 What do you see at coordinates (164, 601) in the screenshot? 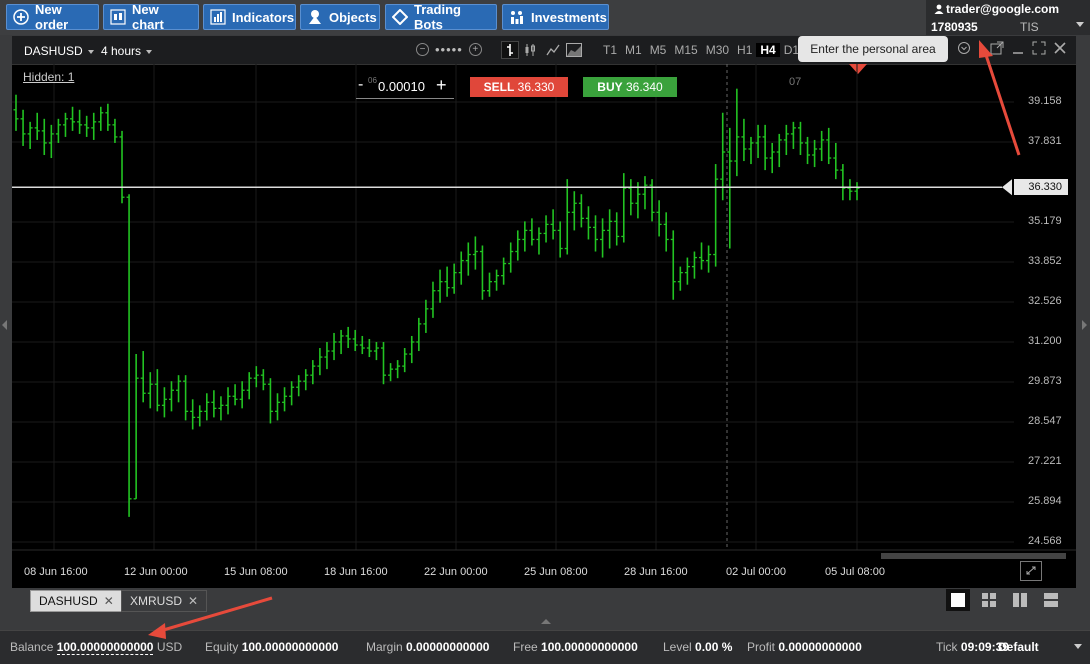
I see `chart-tab-xmrusd: XMRUSD ✕` at bounding box center [164, 601].